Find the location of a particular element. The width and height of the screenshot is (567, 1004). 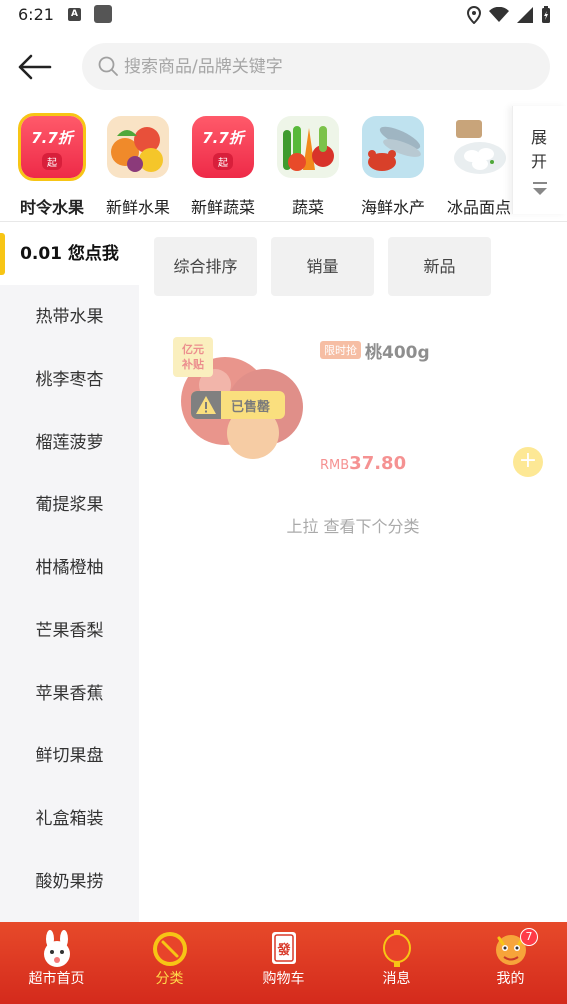

status-time: 6:21 is located at coordinates (36, 14).